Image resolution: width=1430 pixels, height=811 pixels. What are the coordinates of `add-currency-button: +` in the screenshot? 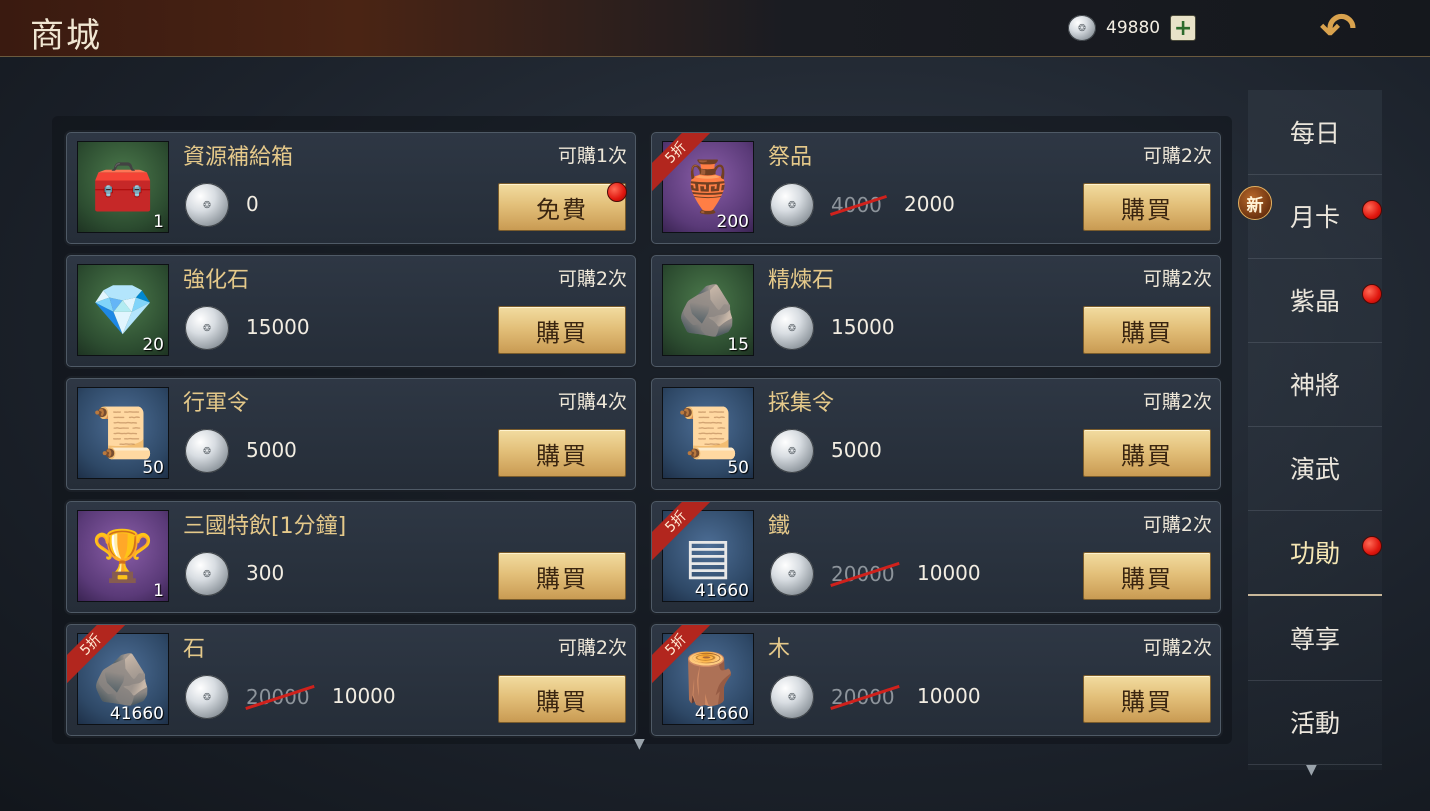 It's located at (1183, 28).